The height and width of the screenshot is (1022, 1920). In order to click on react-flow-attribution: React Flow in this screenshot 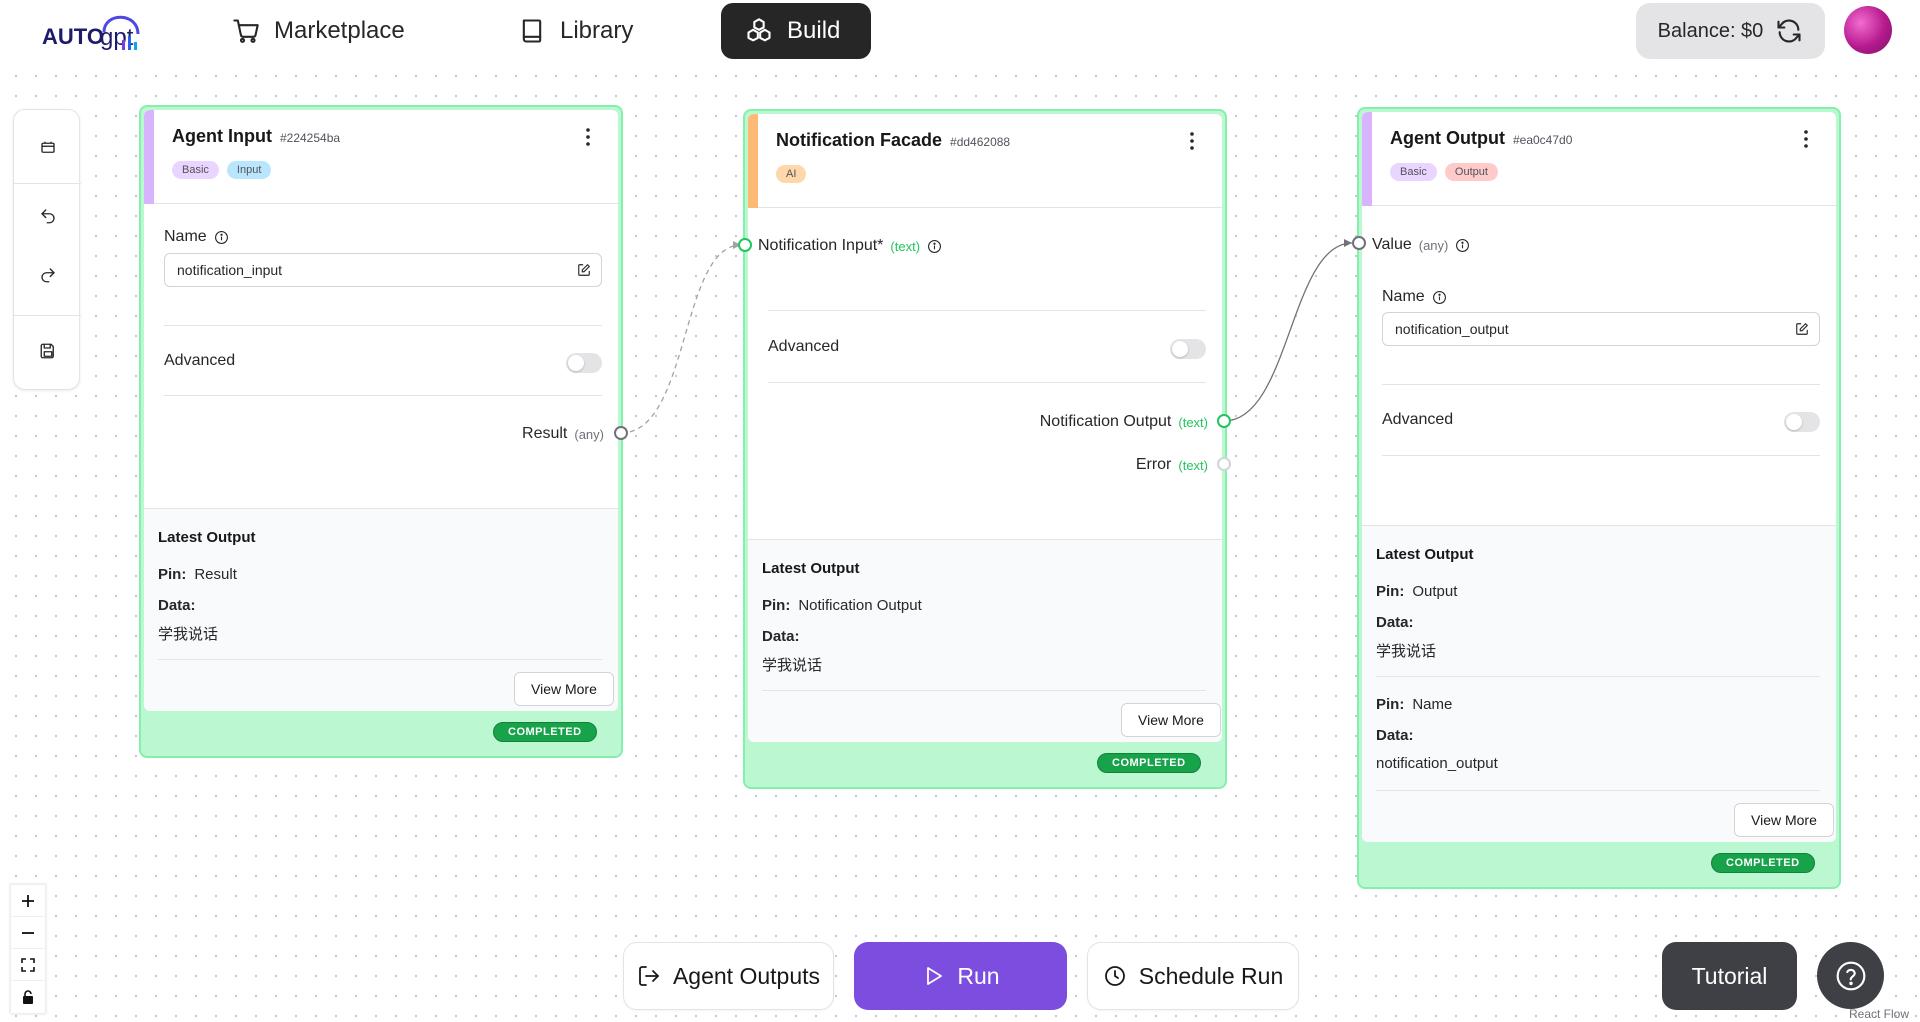, I will do `click(1879, 1014)`.